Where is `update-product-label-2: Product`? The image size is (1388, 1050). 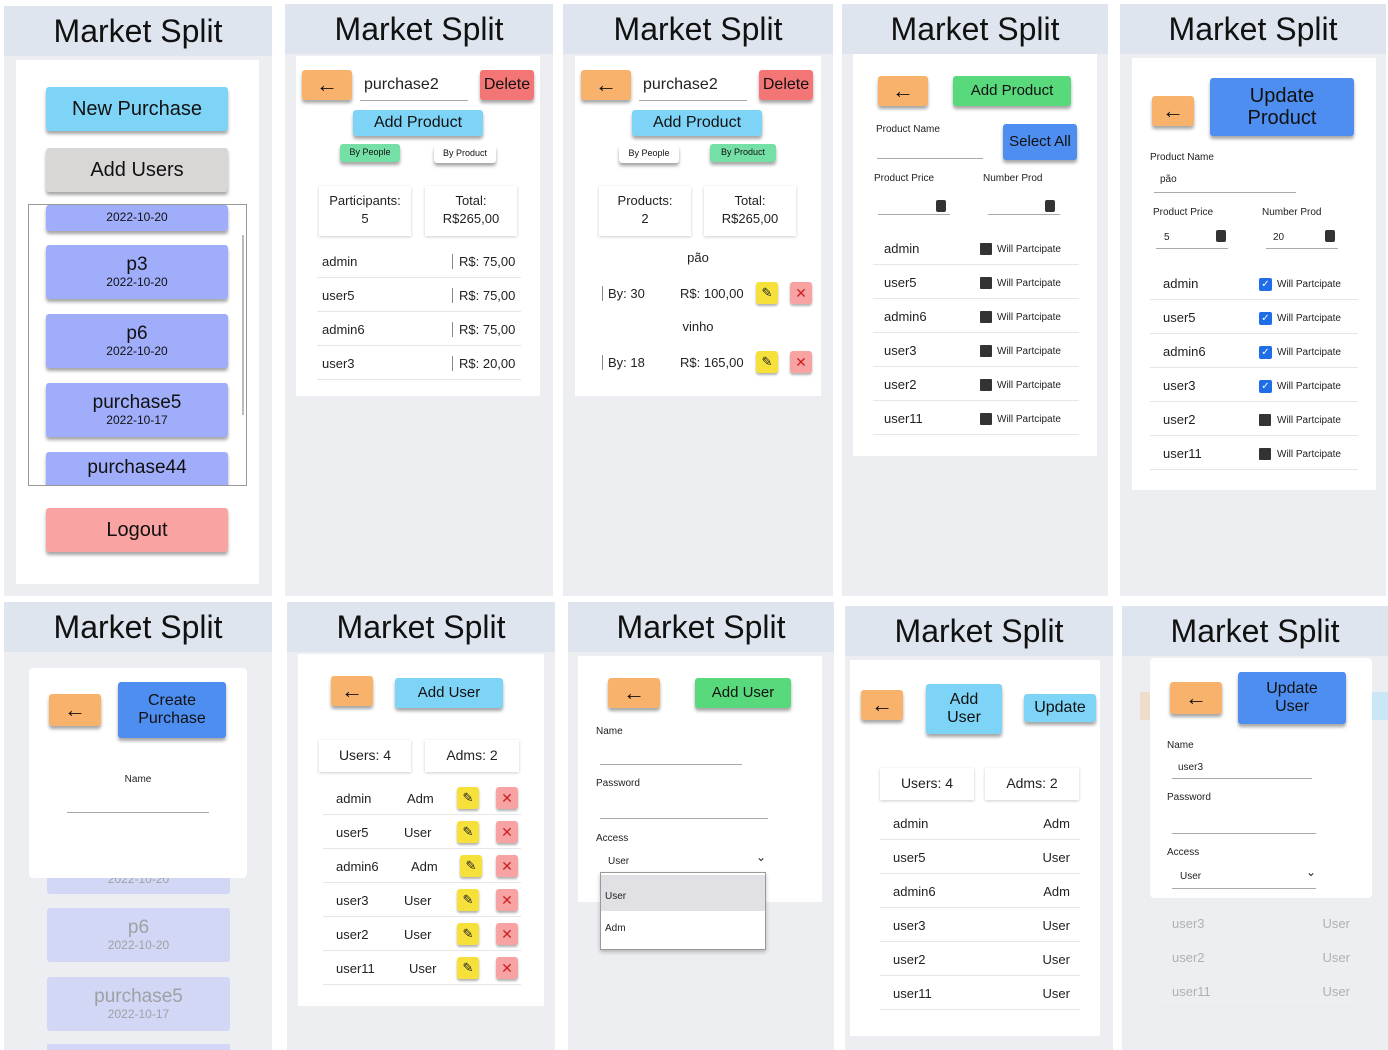
update-product-label-2: Product is located at coordinates (1282, 118).